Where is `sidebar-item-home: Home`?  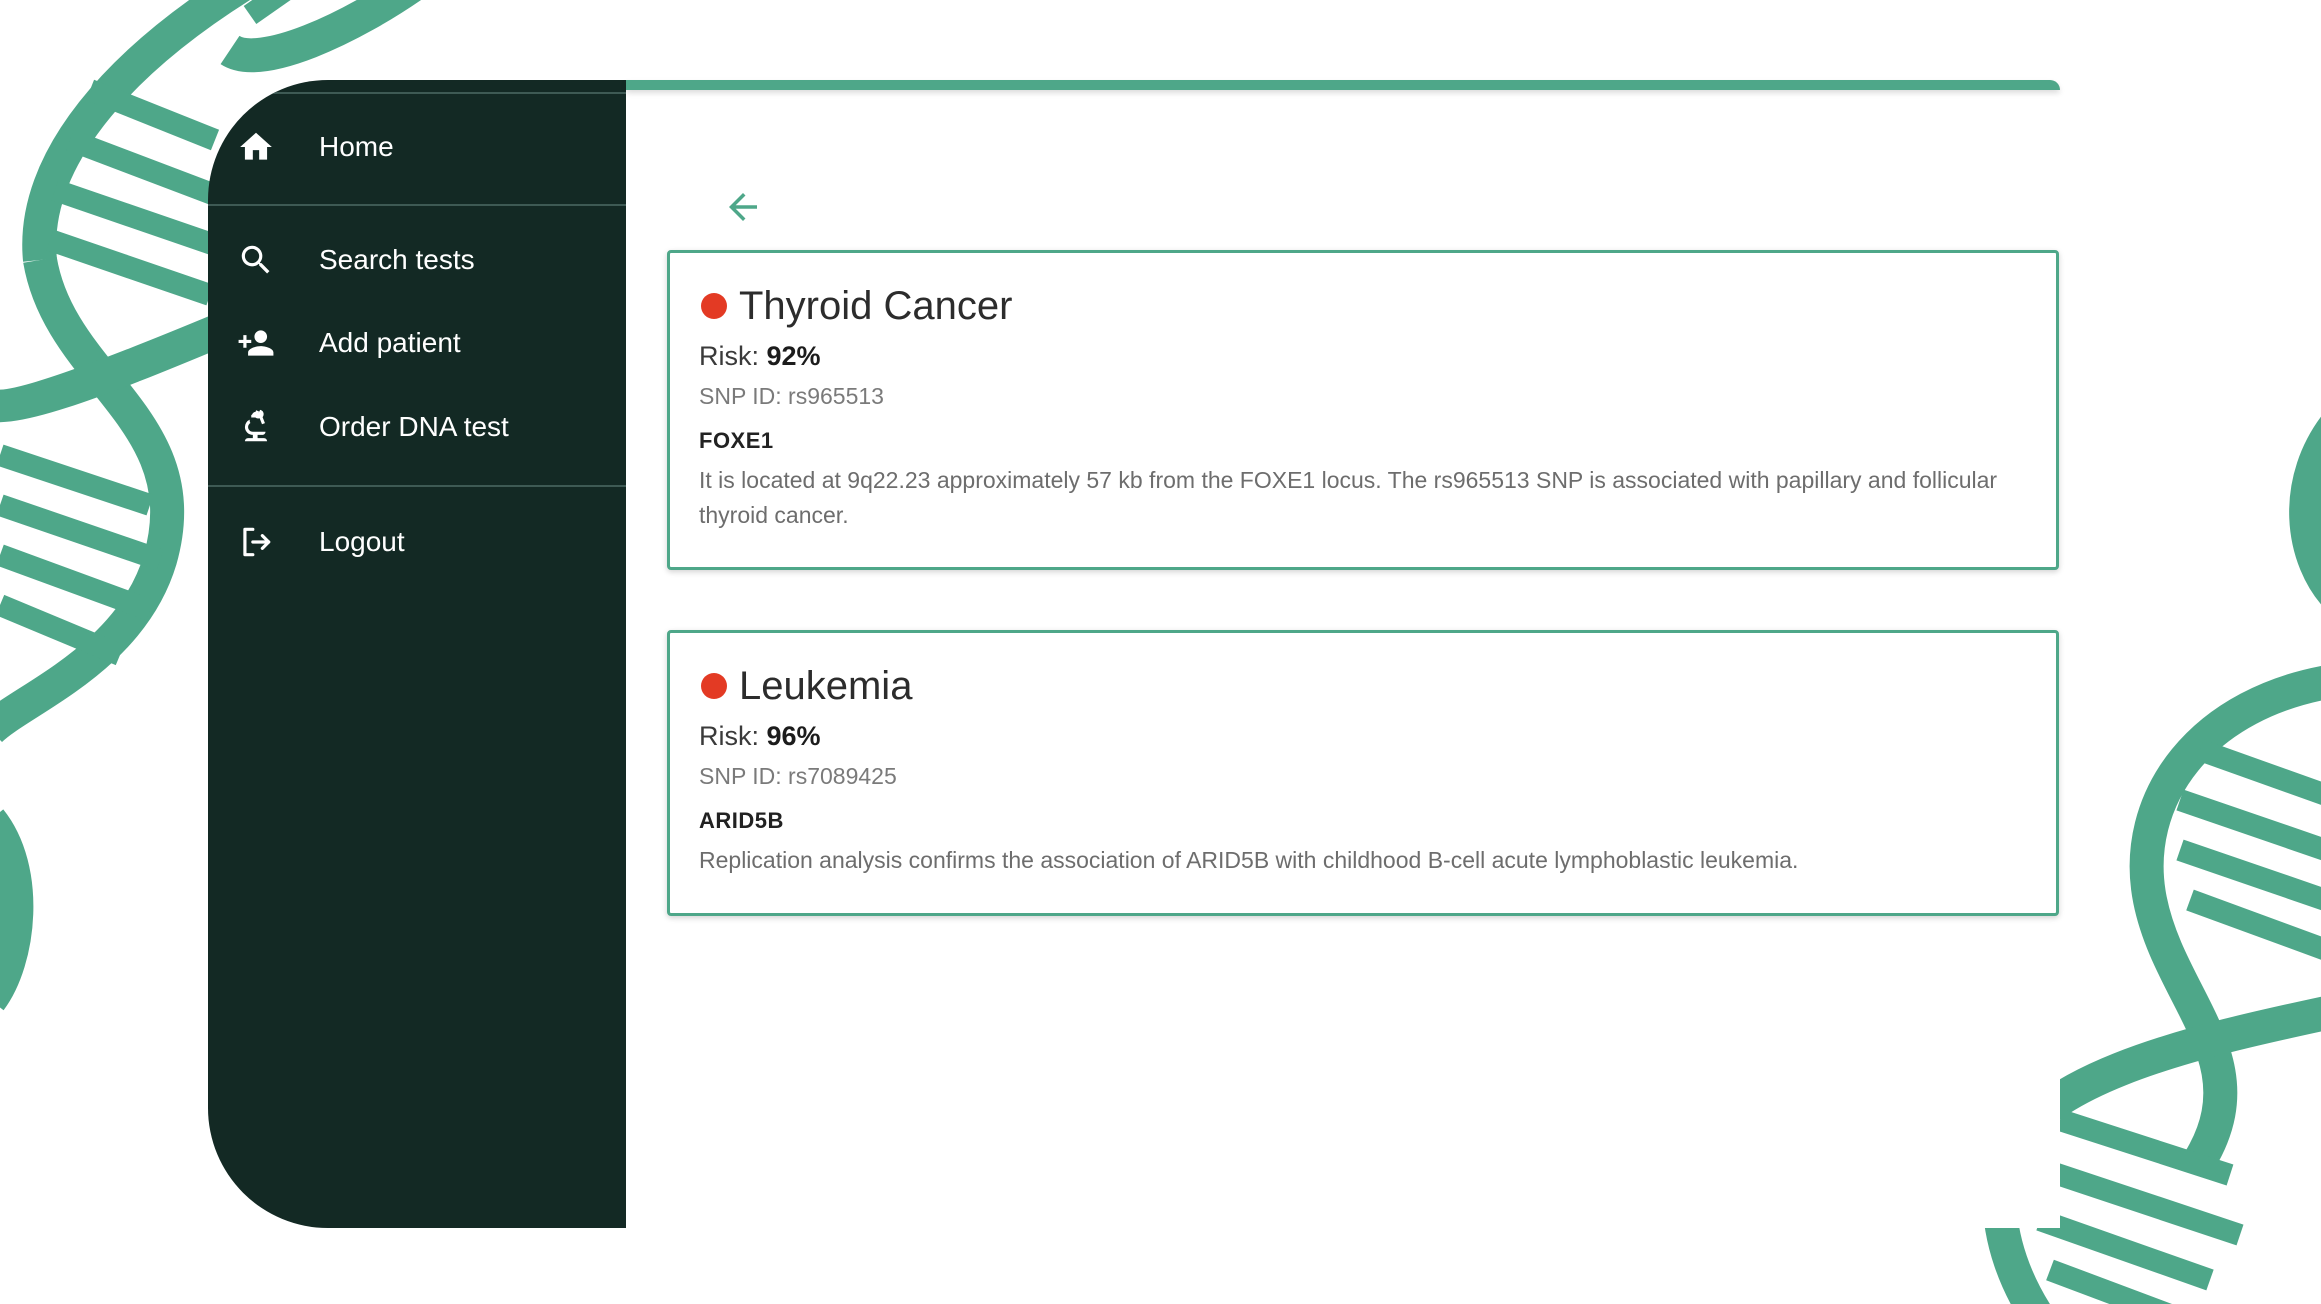 sidebar-item-home: Home is located at coordinates (417, 147).